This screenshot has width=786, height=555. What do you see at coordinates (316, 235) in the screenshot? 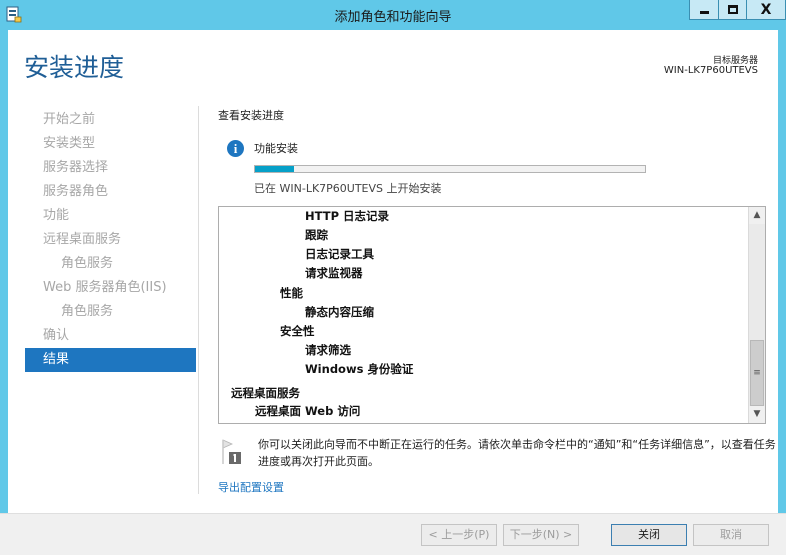
I see `result-row: 跟踪` at bounding box center [316, 235].